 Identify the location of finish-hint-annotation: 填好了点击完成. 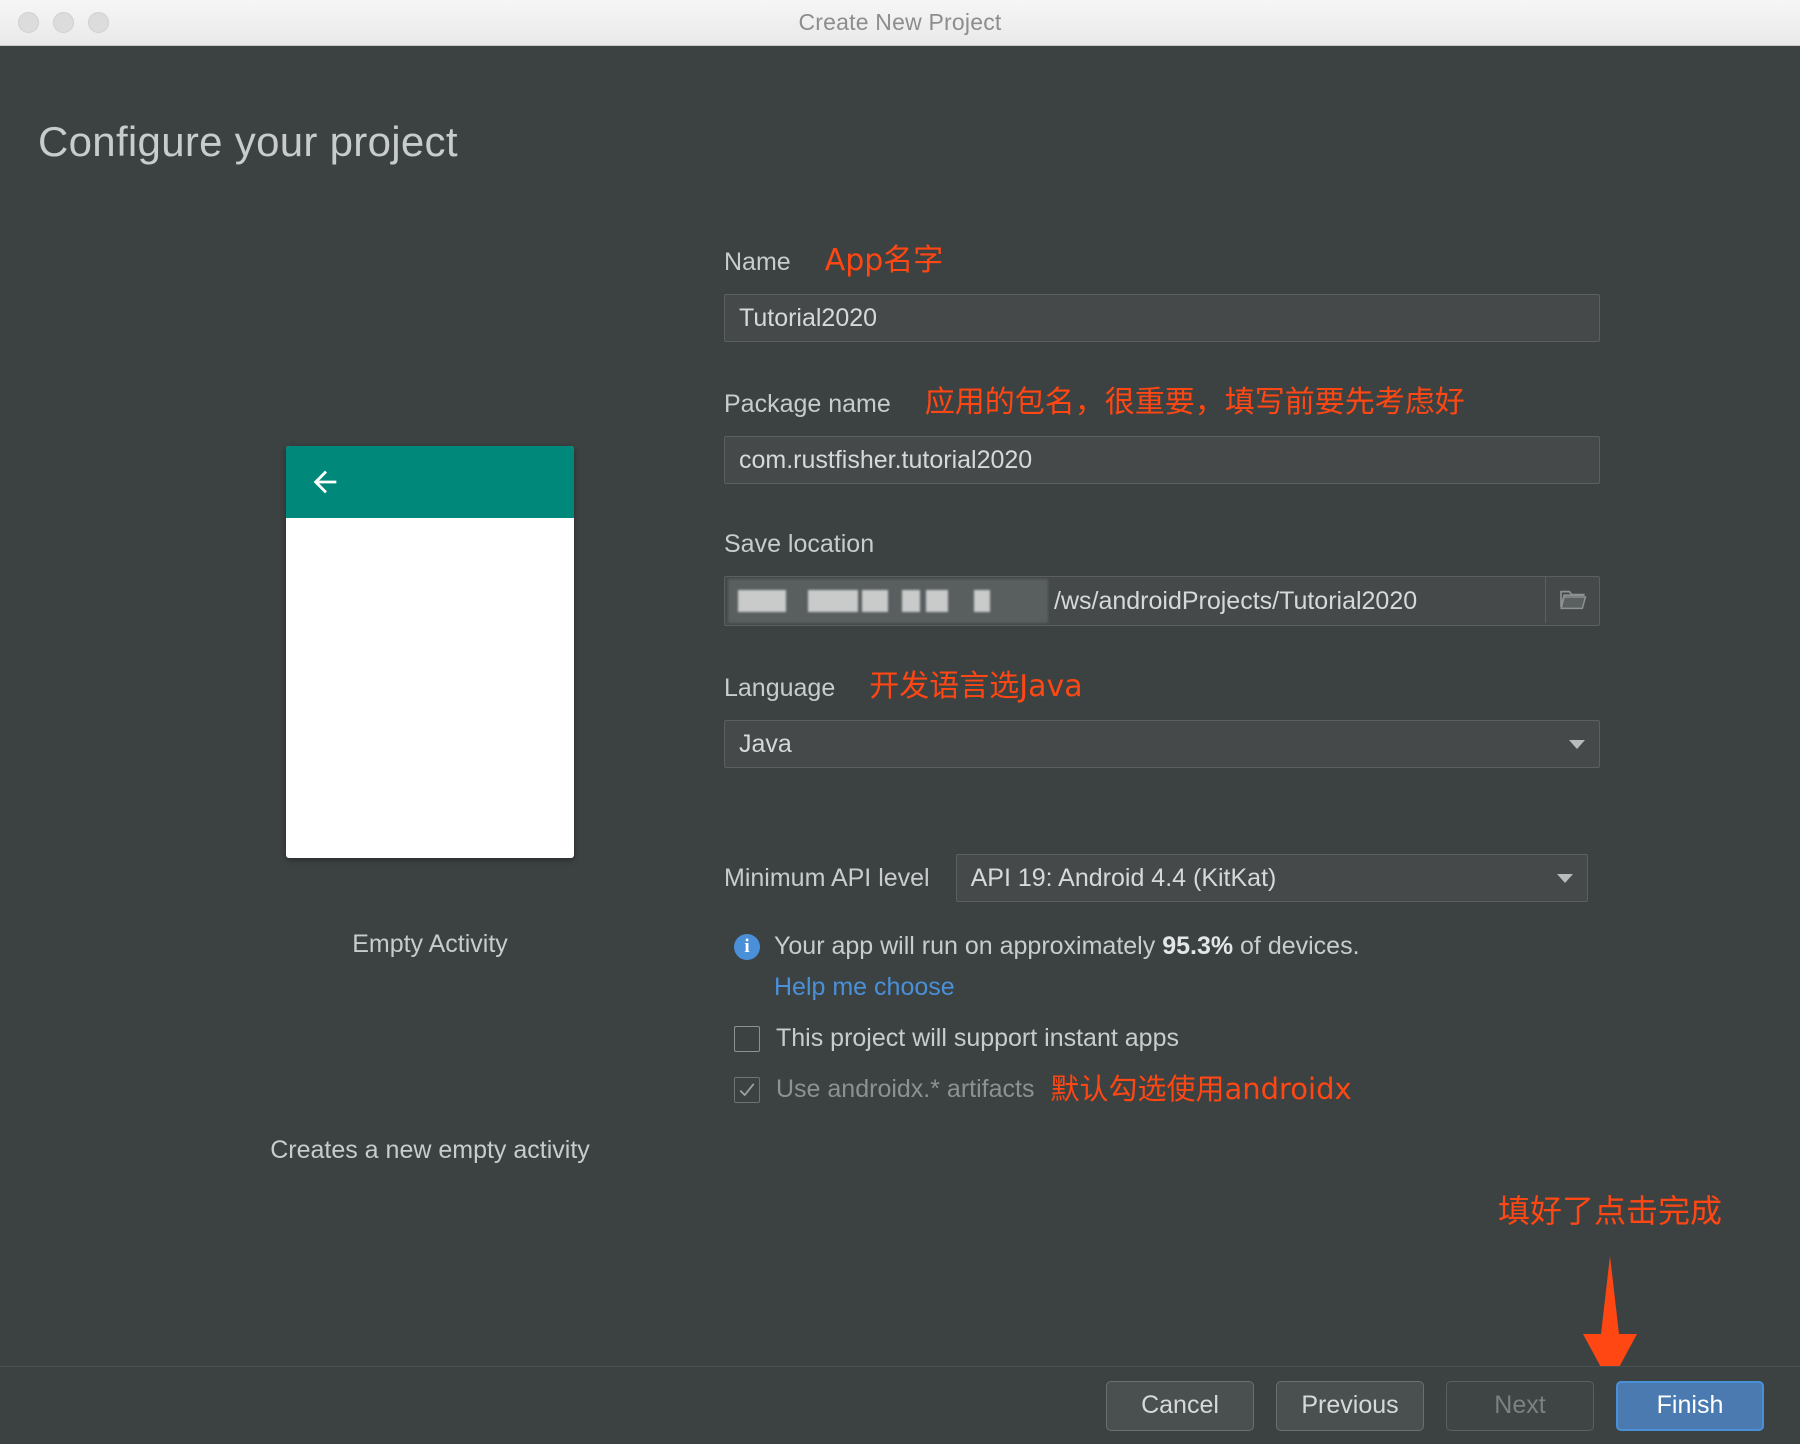
(1610, 1288).